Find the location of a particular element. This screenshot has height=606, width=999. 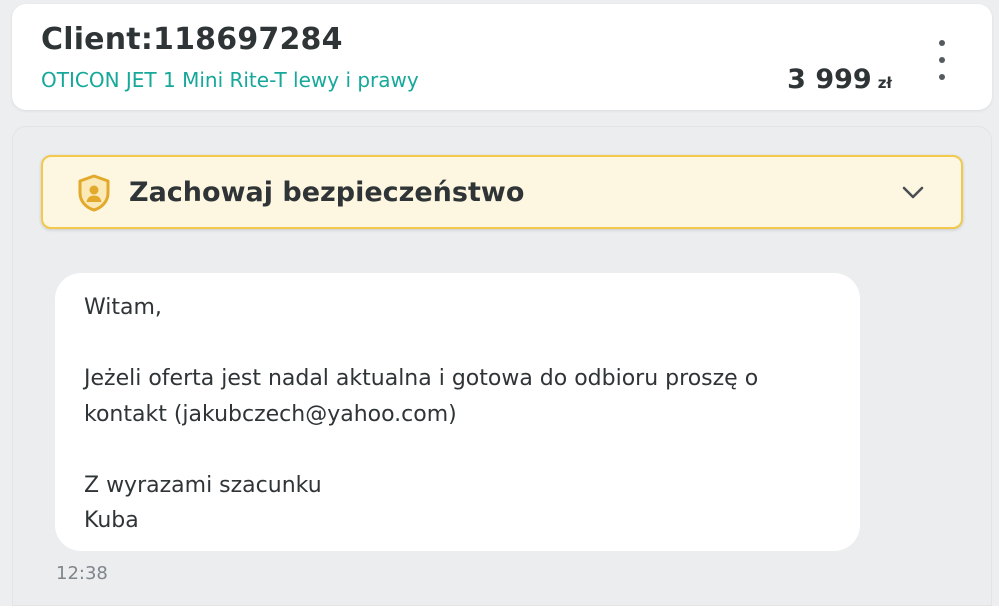

kebab-menu-icon is located at coordinates (942, 60).